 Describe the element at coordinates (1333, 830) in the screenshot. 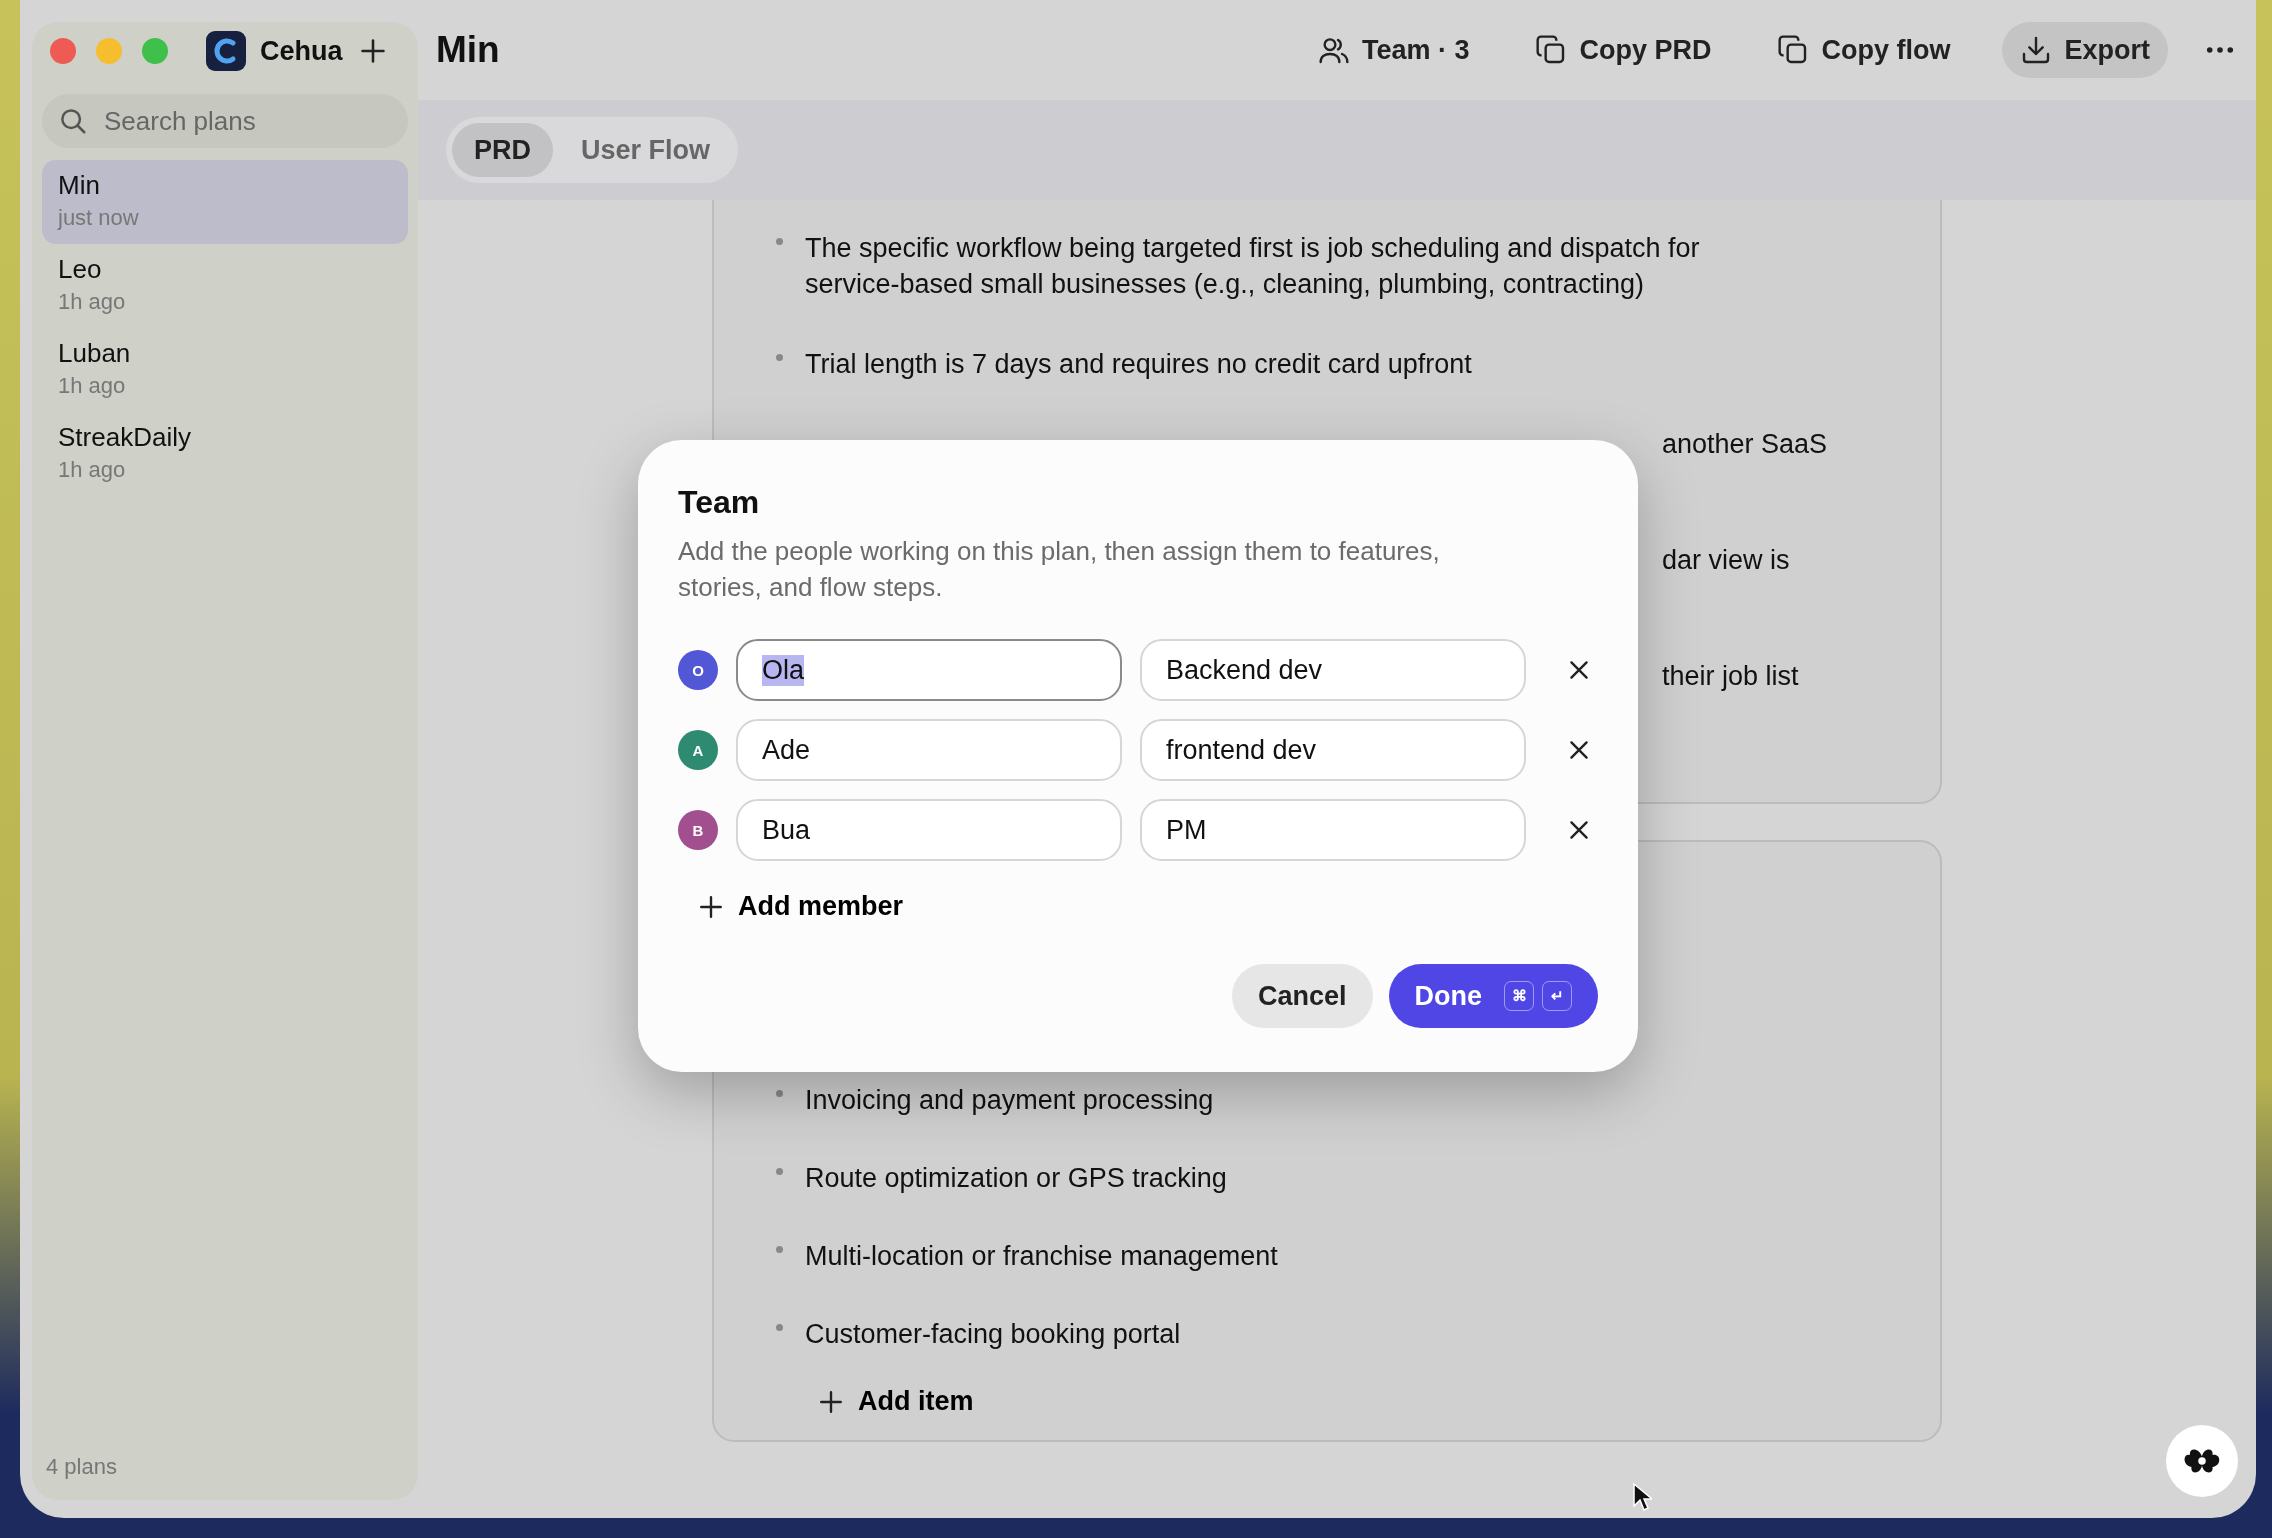

I see `role-field: PM` at that location.